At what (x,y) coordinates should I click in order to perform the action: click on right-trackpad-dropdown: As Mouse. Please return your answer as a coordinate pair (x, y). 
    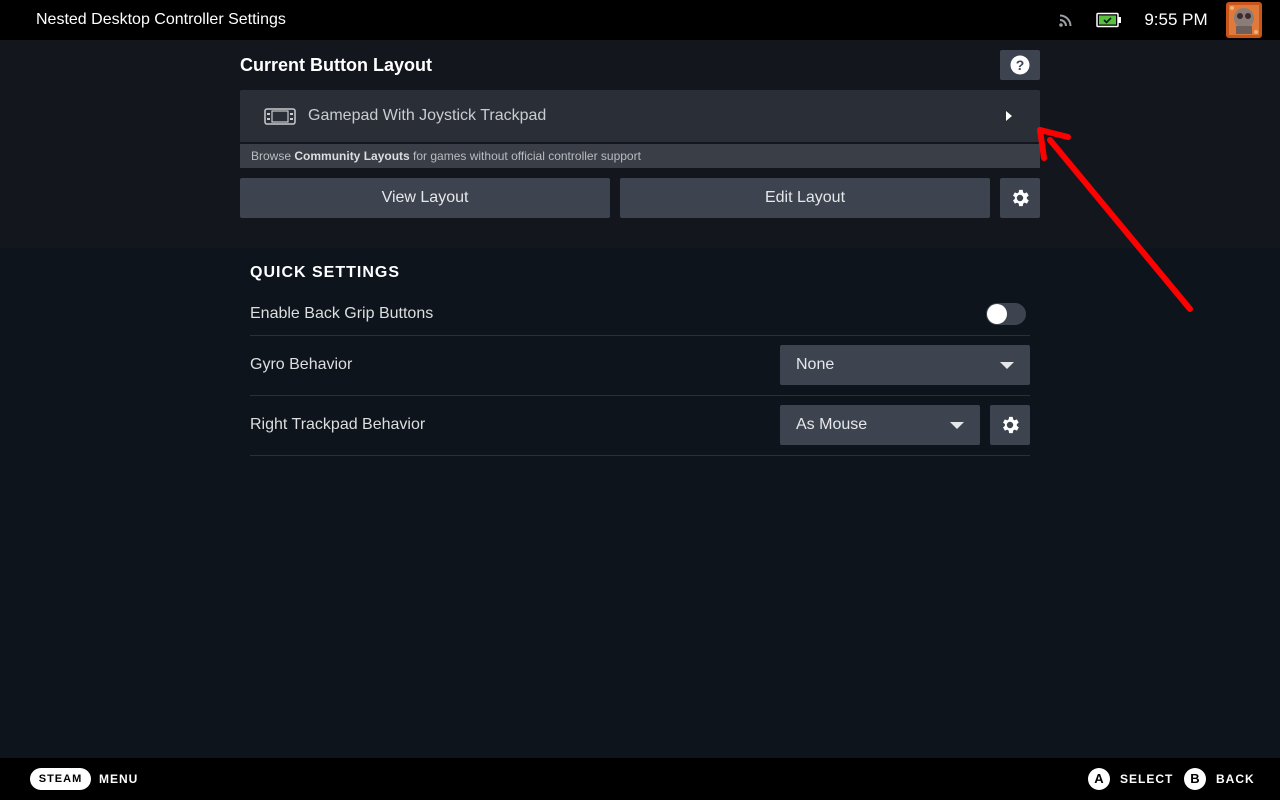
    Looking at the image, I should click on (880, 425).